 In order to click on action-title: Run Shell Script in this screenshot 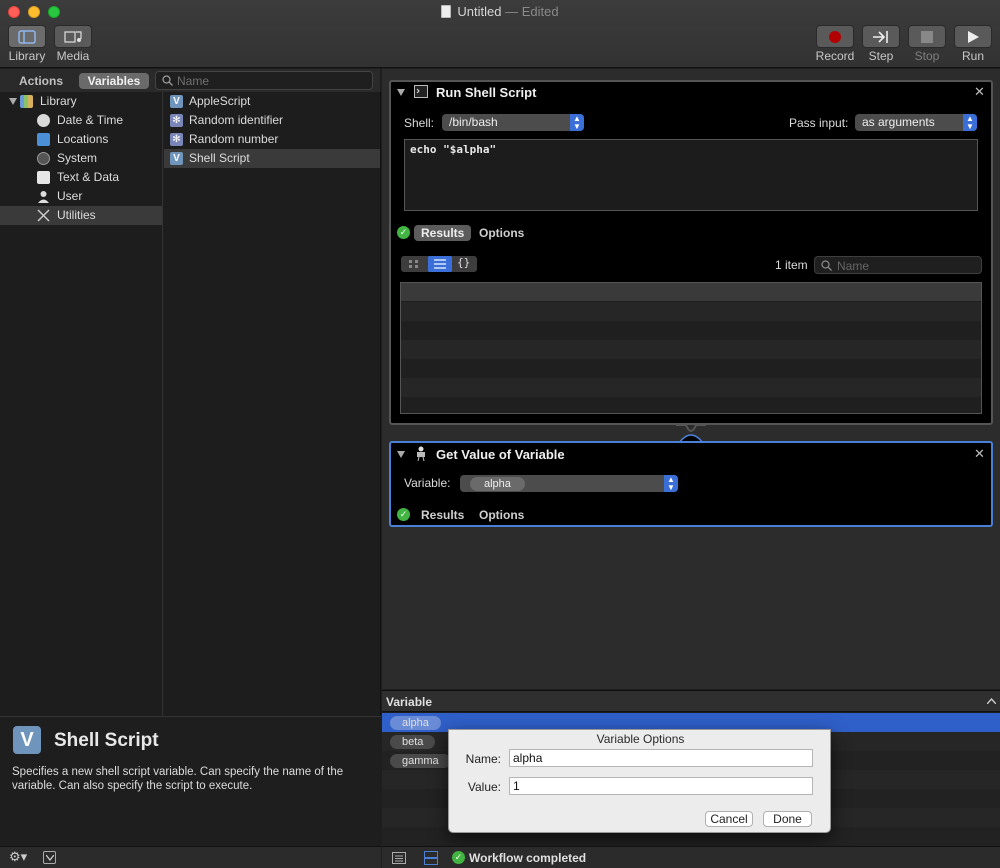, I will do `click(486, 92)`.